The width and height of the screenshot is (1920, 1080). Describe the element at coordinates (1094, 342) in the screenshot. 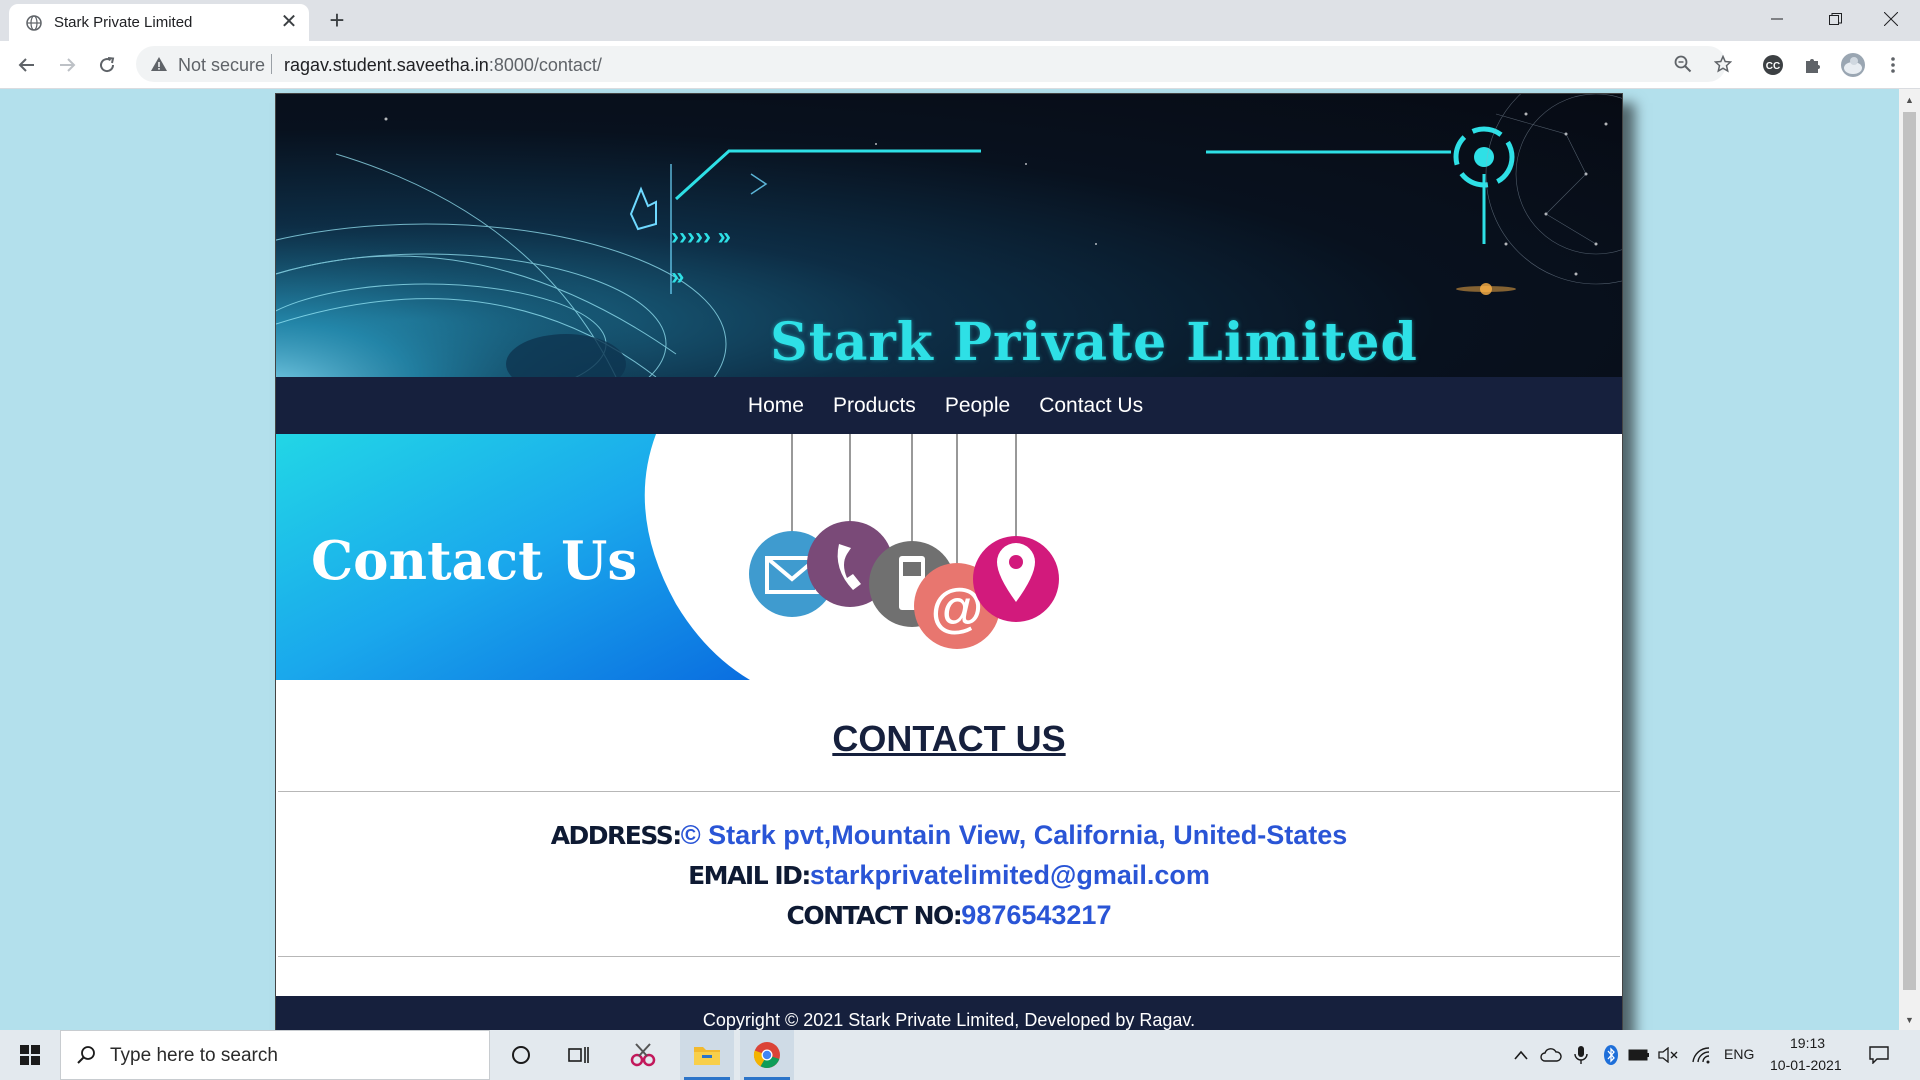

I see `banner-title: Stark Private Limited` at that location.